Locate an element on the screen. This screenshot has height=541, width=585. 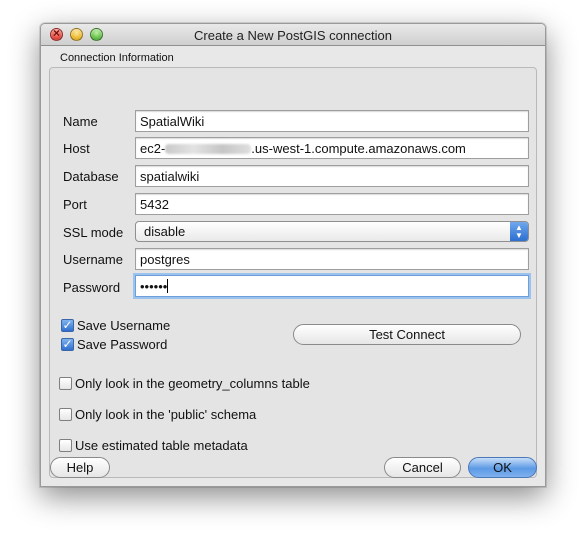
host-field: ec2- .us-west-1.compute.amazonaws.com is located at coordinates (332, 148).